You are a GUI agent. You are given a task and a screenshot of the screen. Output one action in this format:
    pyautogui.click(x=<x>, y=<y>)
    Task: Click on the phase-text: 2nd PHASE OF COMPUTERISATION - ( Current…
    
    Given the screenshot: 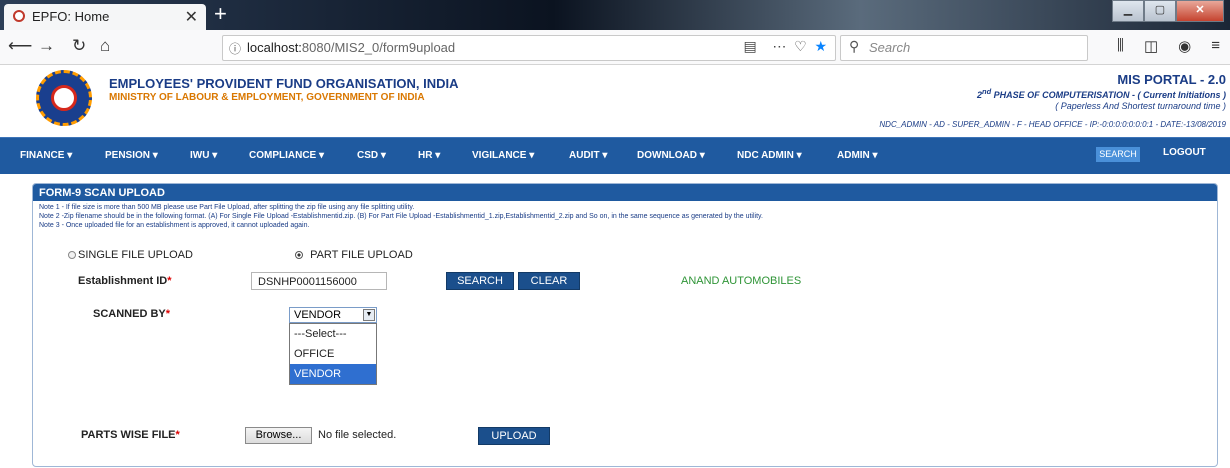 What is the action you would take?
    pyautogui.click(x=1101, y=93)
    